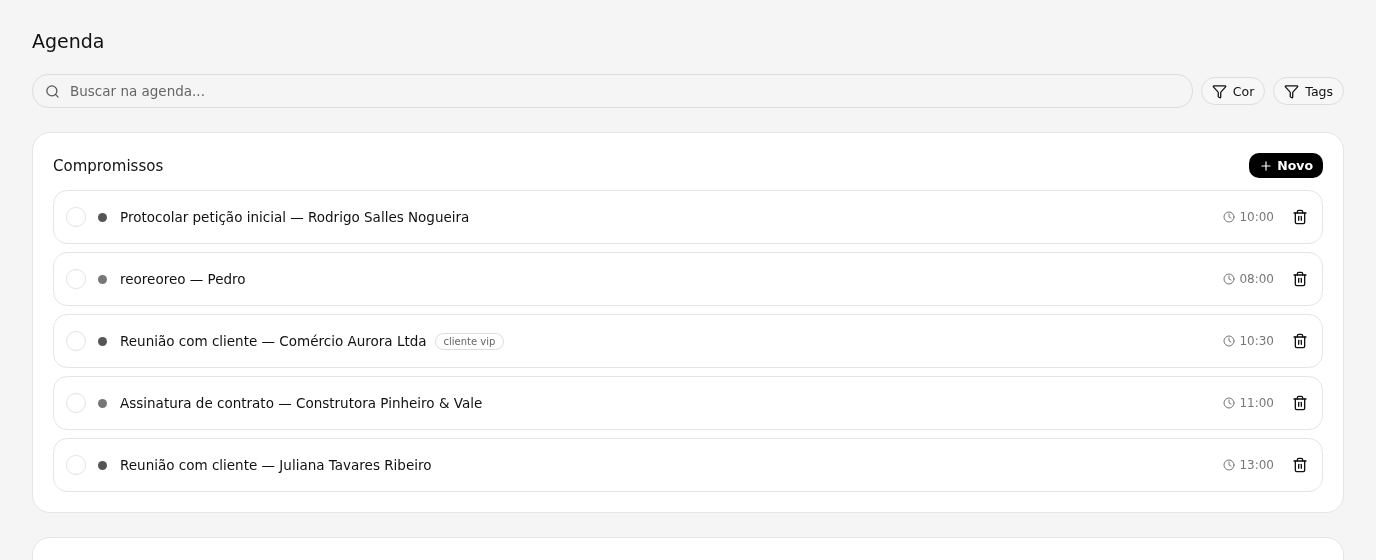  I want to click on search-icon, so click(52, 91).